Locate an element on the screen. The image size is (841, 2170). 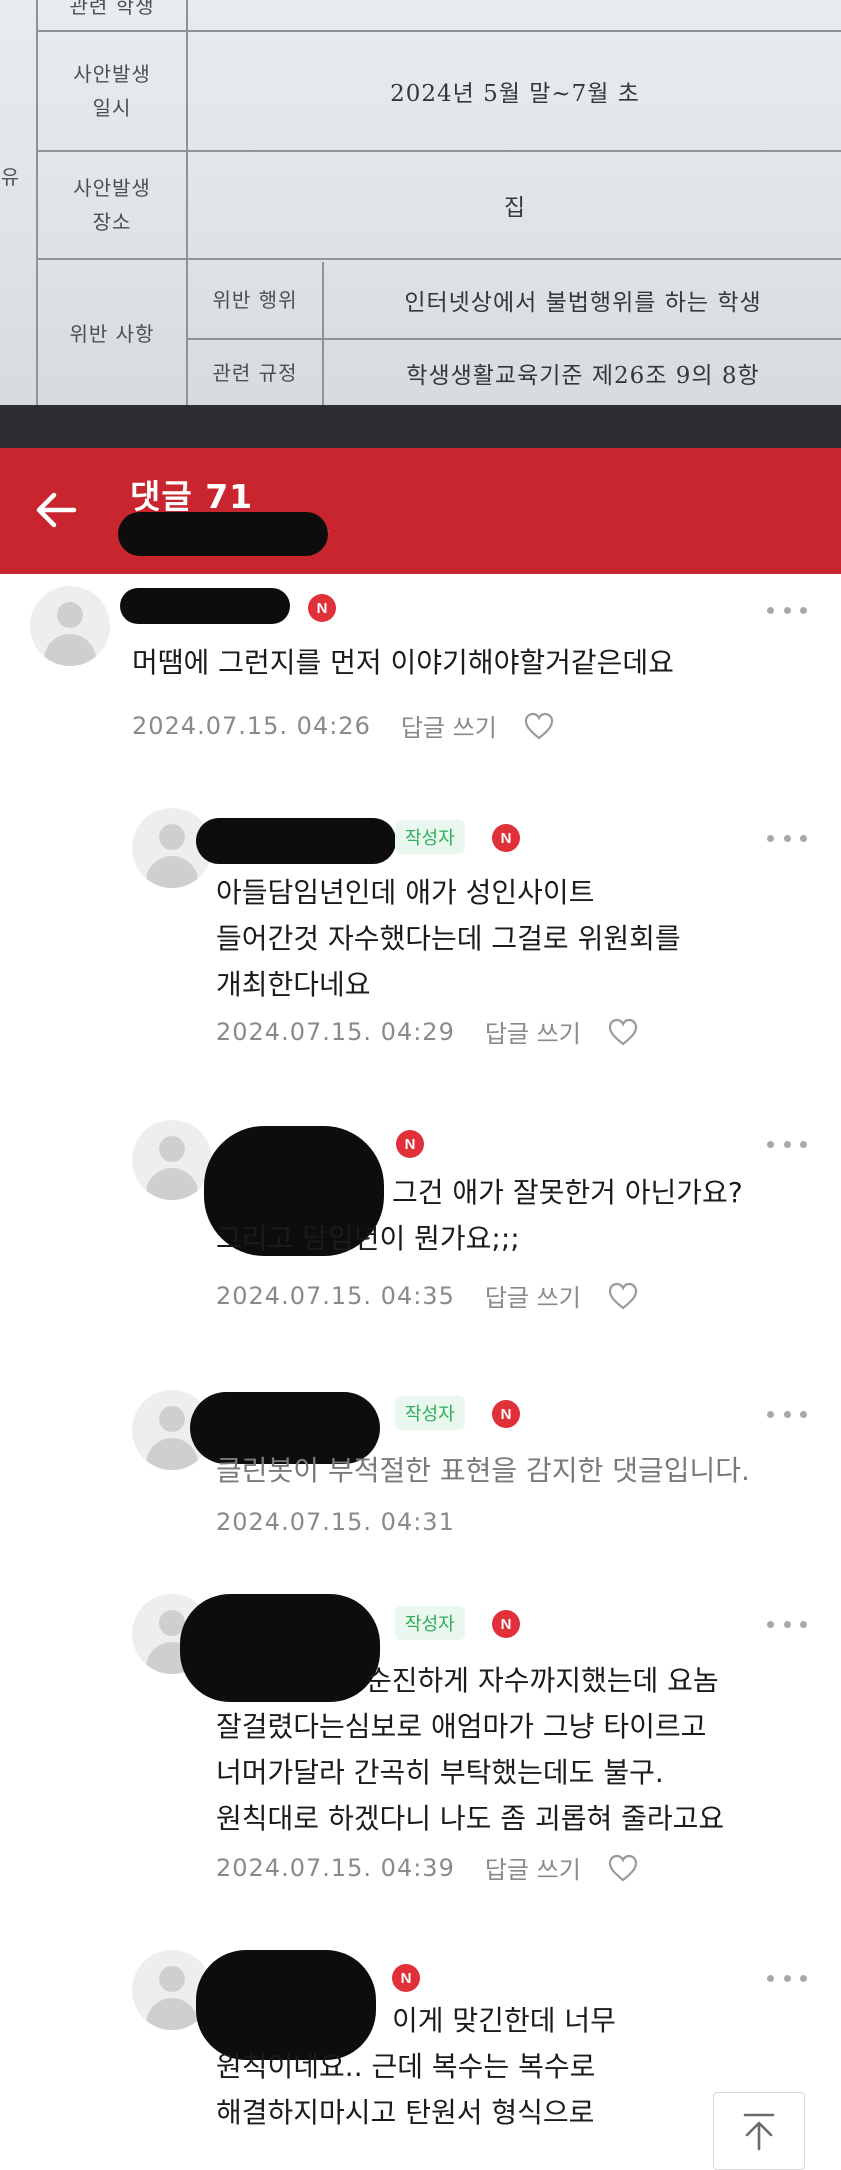
comment-meta: 2024.07.15. 04:31 is located at coordinates (335, 1522).